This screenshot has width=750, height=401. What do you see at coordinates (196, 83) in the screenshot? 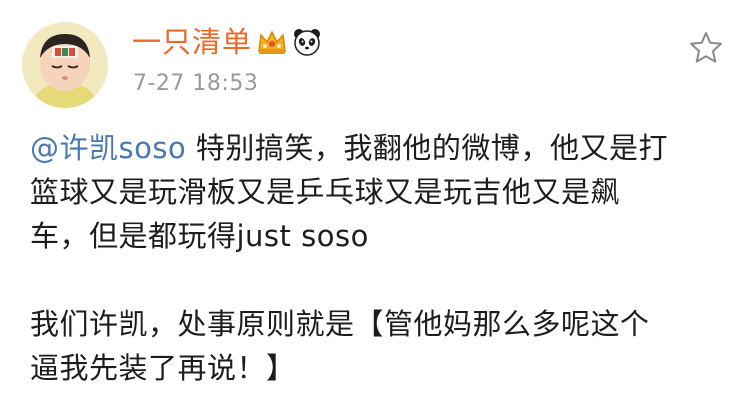
I see `post-timestamp: 7-27 18:53` at bounding box center [196, 83].